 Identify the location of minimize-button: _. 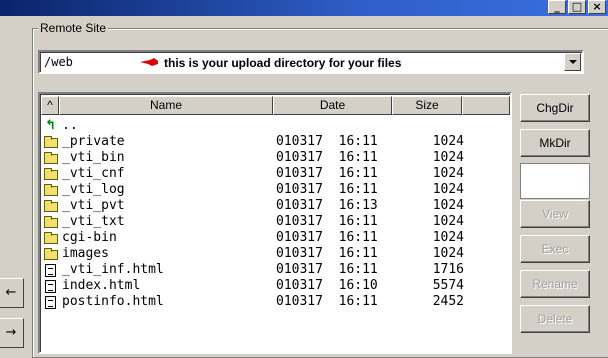
(557, 7).